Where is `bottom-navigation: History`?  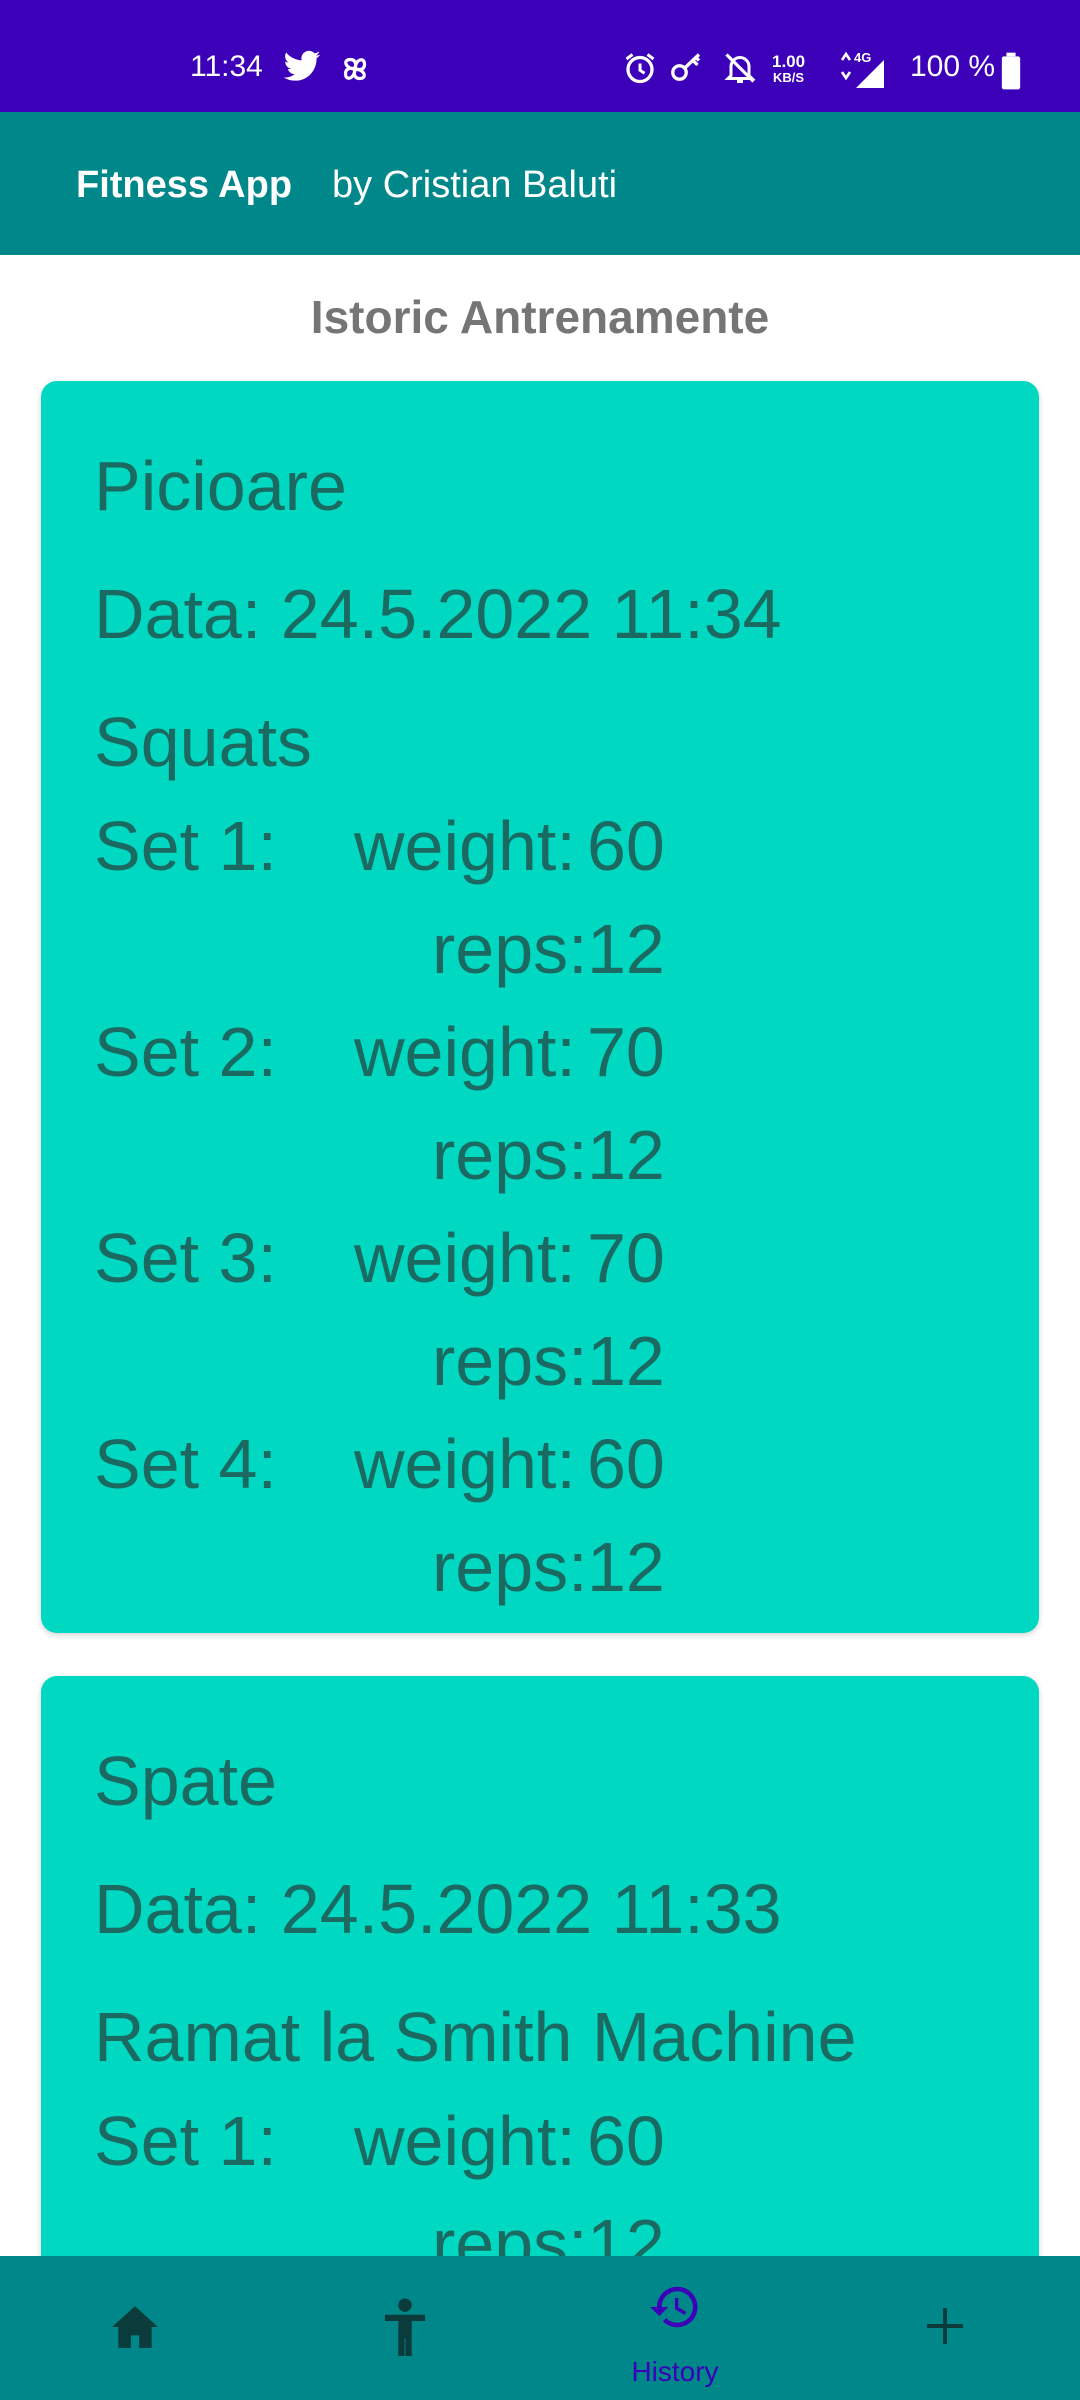 bottom-navigation: History is located at coordinates (540, 2328).